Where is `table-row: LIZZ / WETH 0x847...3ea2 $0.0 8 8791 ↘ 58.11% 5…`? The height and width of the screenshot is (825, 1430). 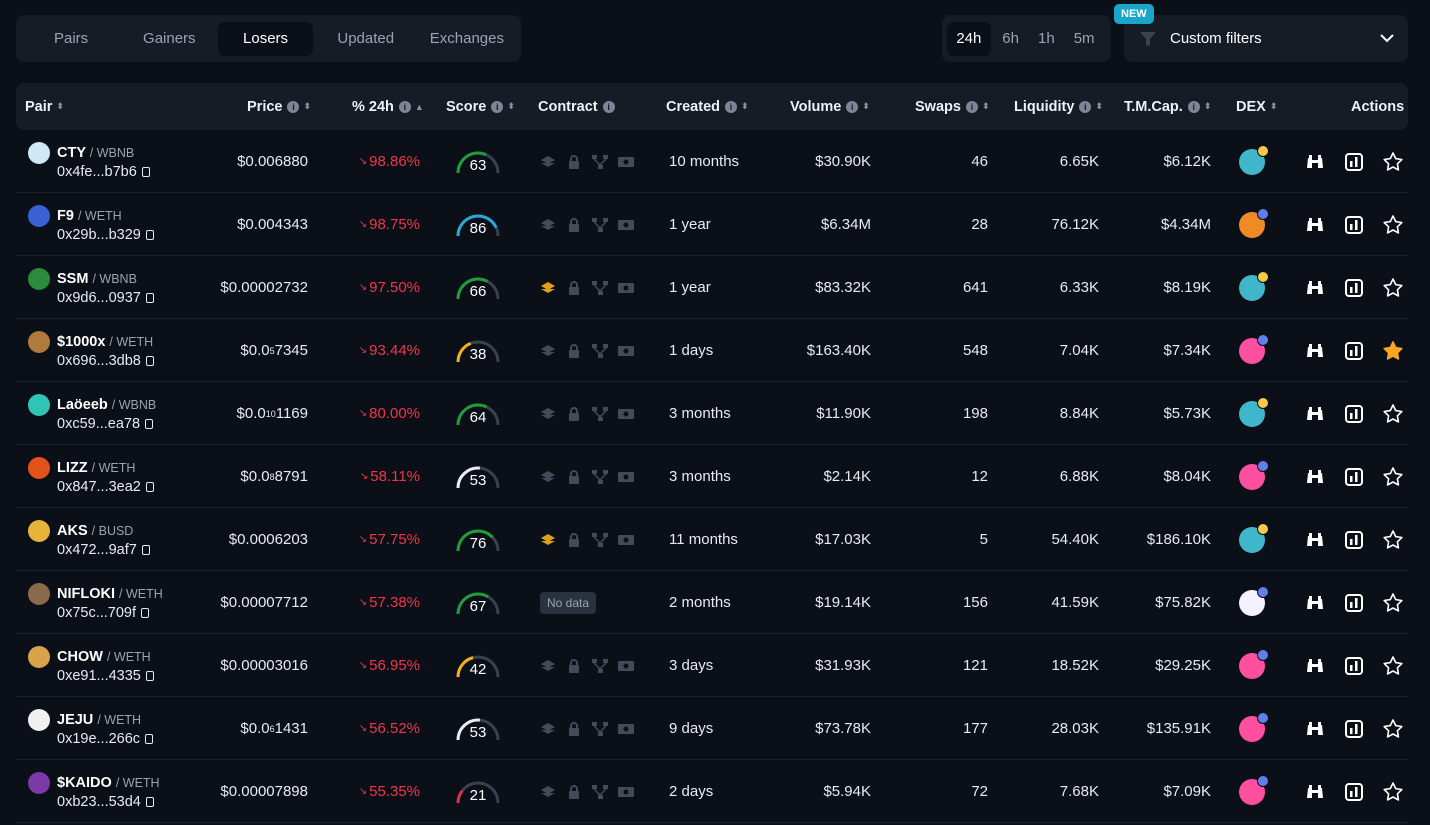 table-row: LIZZ / WETH 0x847...3ea2 $0.0 8 8791 ↘ 58.11% 5… is located at coordinates (712, 476).